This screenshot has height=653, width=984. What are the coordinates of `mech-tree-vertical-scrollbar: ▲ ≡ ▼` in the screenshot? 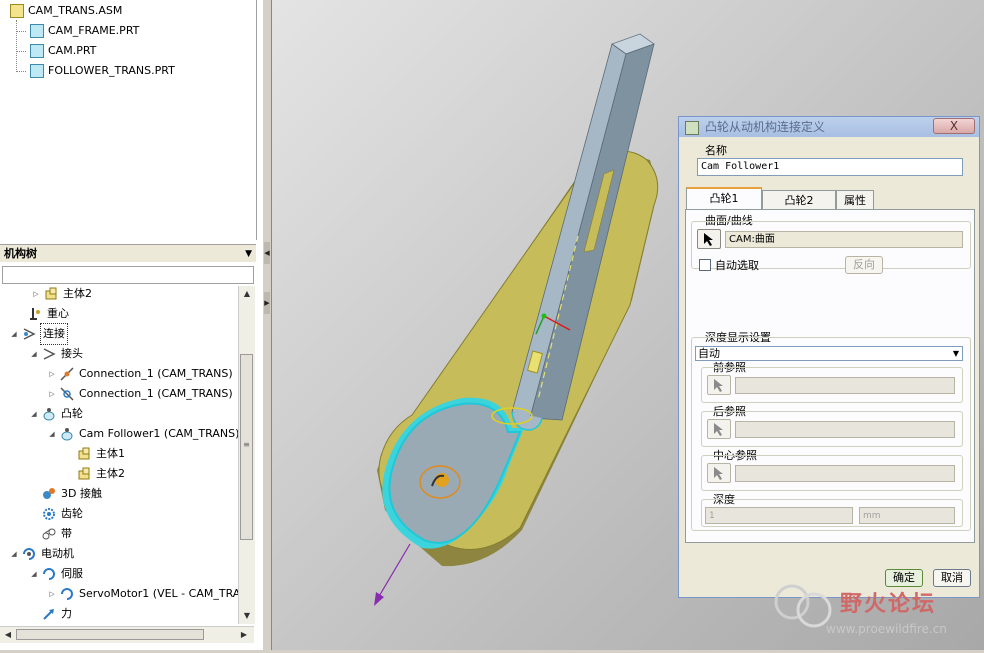 It's located at (246, 455).